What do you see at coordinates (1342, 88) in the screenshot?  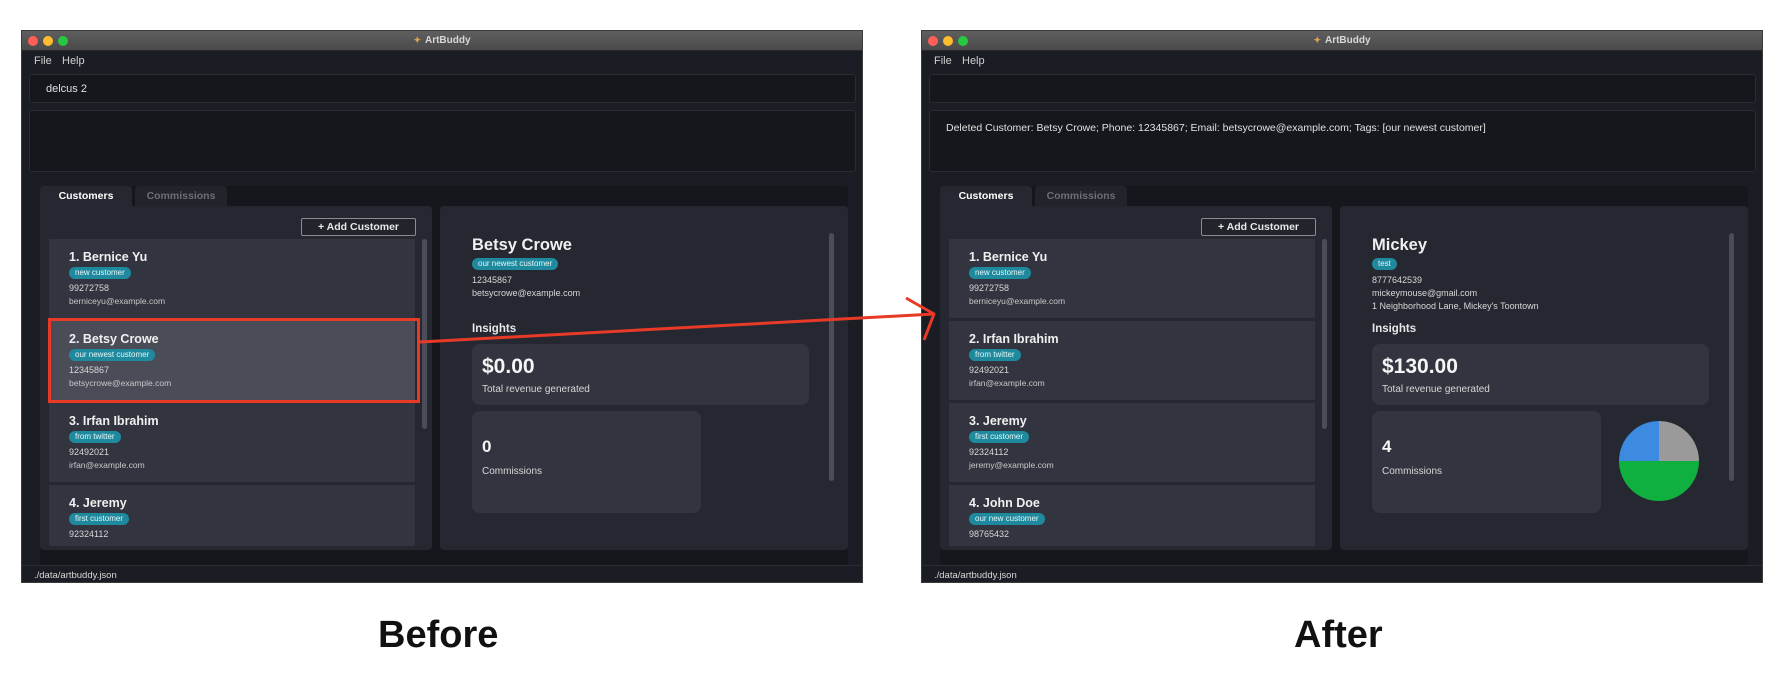 I see `command-input` at bounding box center [1342, 88].